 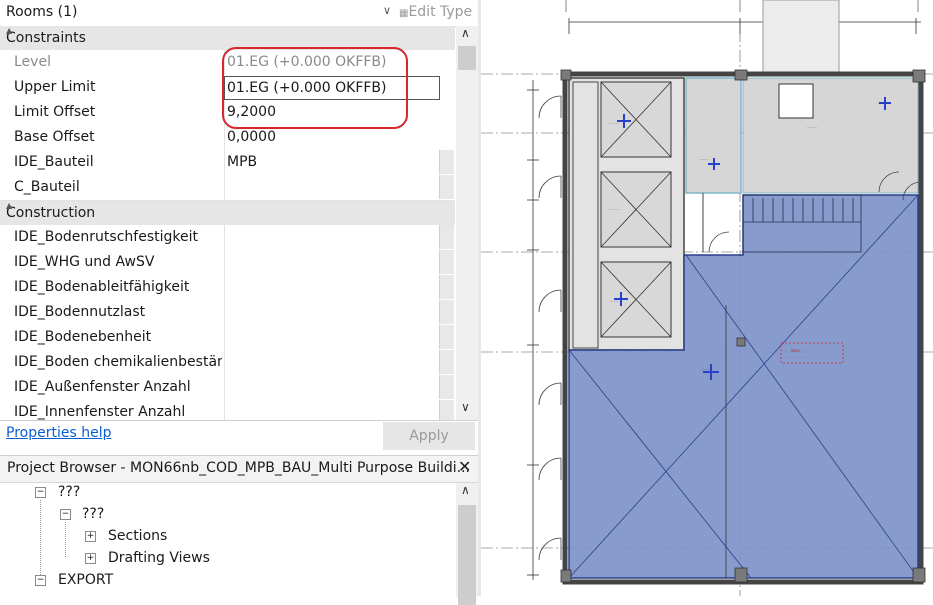 What do you see at coordinates (239, 438) in the screenshot?
I see `properties-footer: Properties help Apply` at bounding box center [239, 438].